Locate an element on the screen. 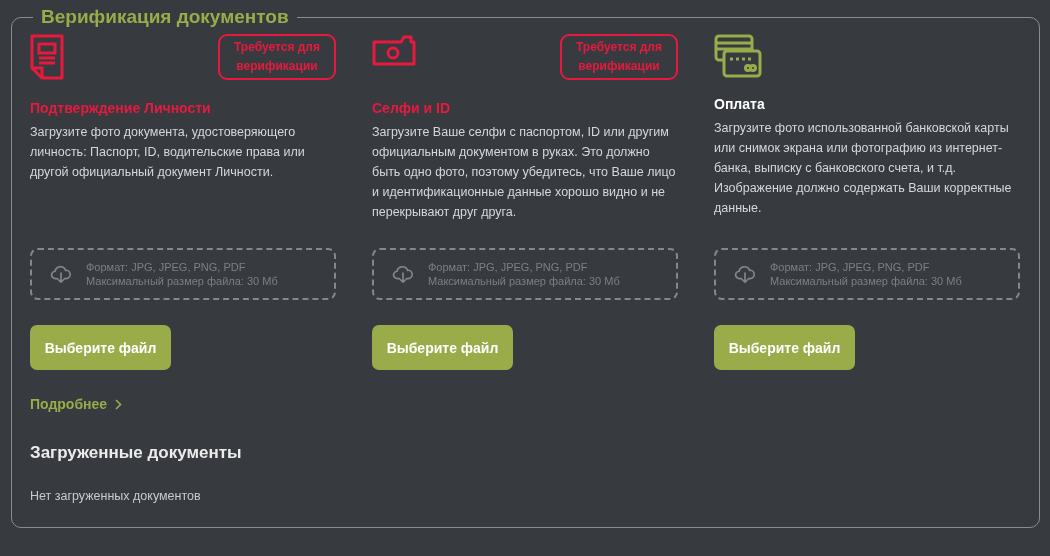 This screenshot has height=556, width=1050. card-title: Оплата is located at coordinates (740, 104).